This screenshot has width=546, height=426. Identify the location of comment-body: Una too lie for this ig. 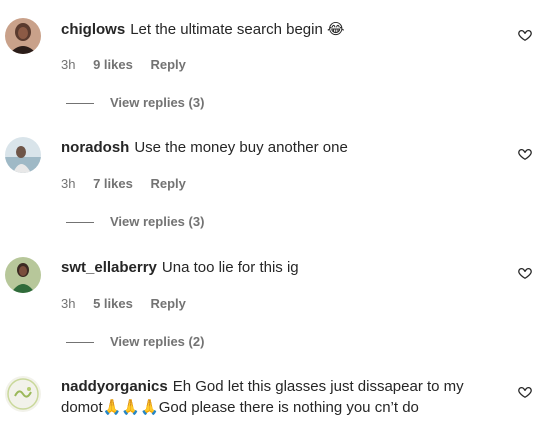
(230, 267).